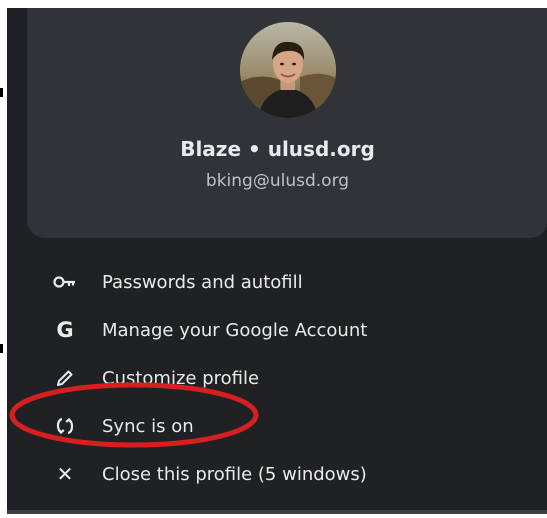 The height and width of the screenshot is (518, 547). What do you see at coordinates (235, 330) in the screenshot?
I see `menu-item-label: Manage your Google Account` at bounding box center [235, 330].